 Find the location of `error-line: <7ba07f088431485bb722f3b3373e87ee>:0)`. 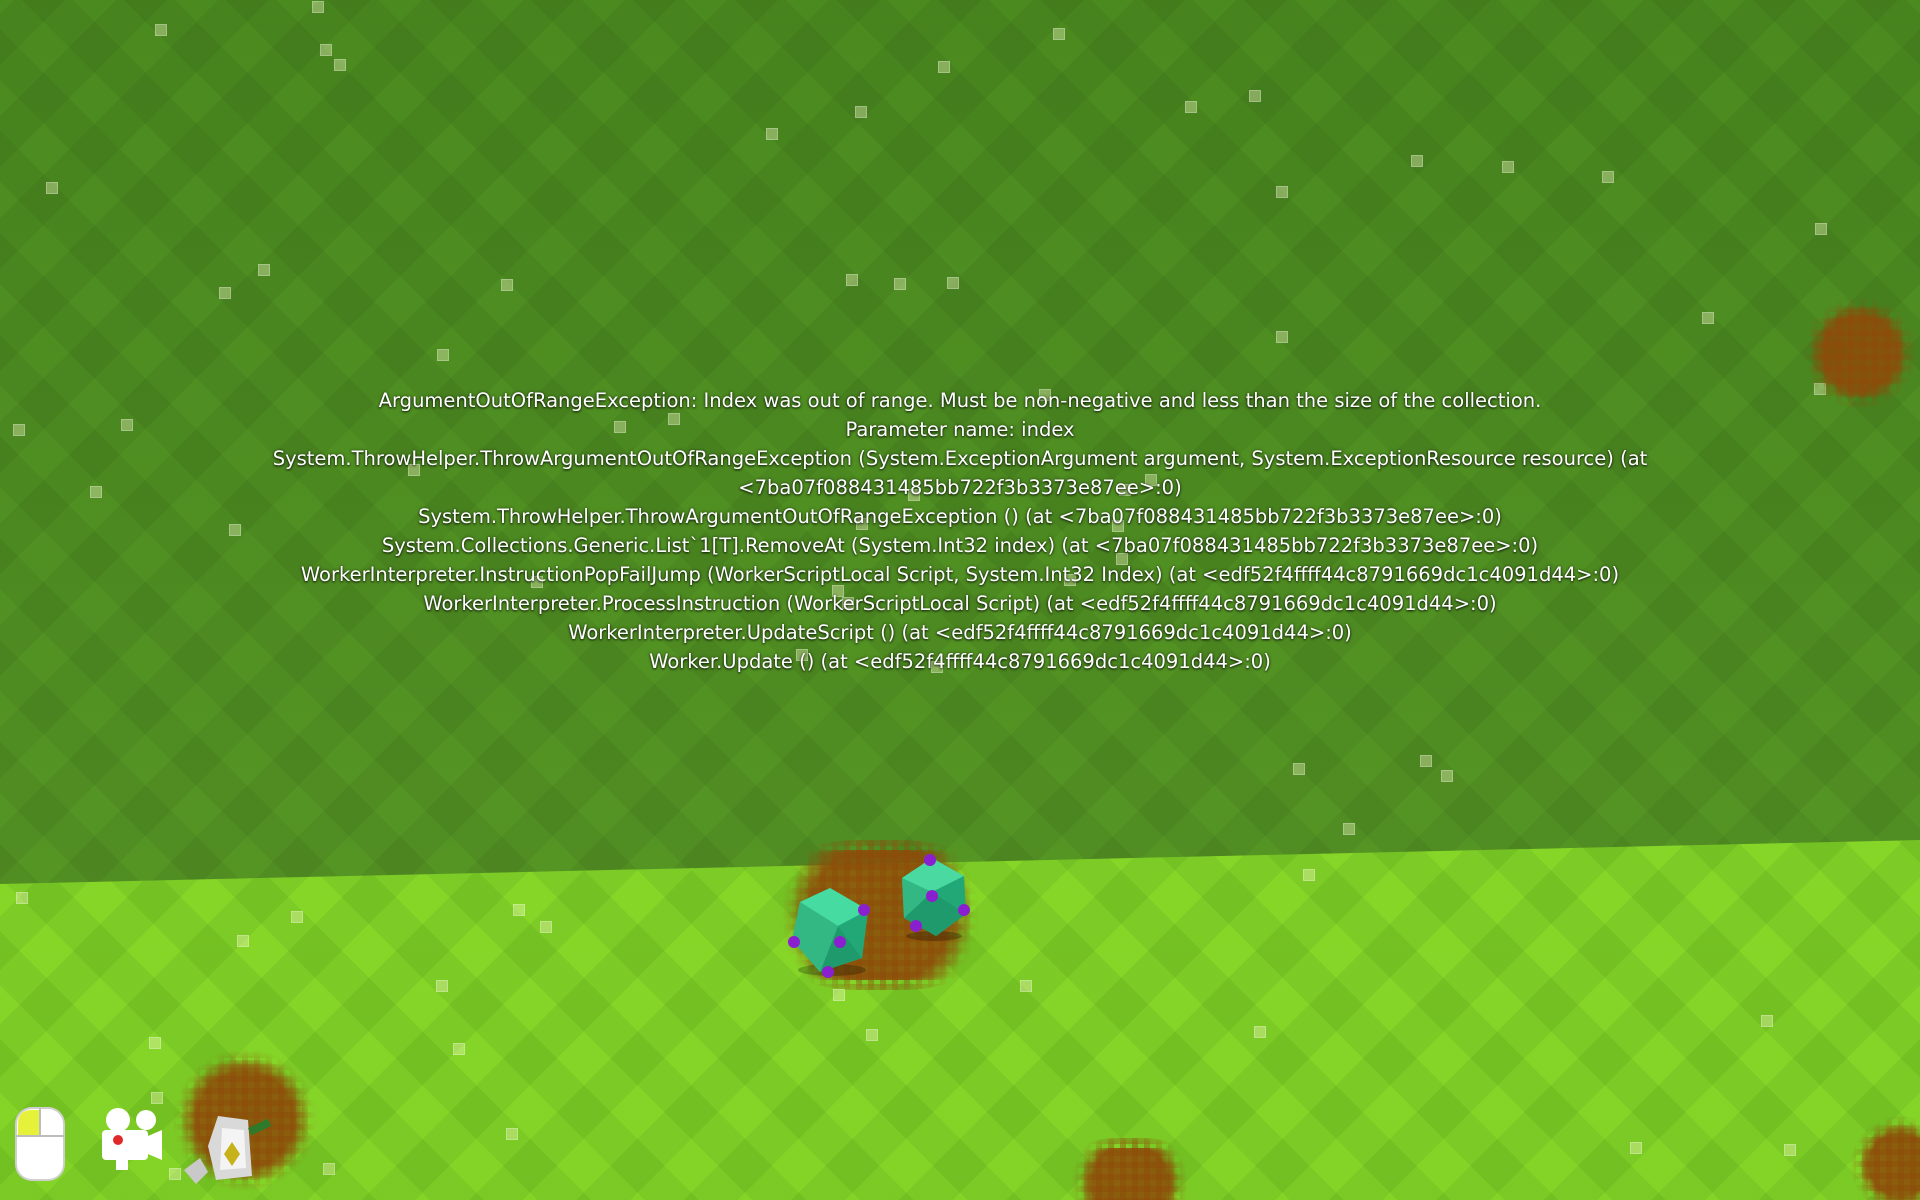

error-line: <7ba07f088431485bb722f3b3373e87ee>:0) is located at coordinates (960, 487).